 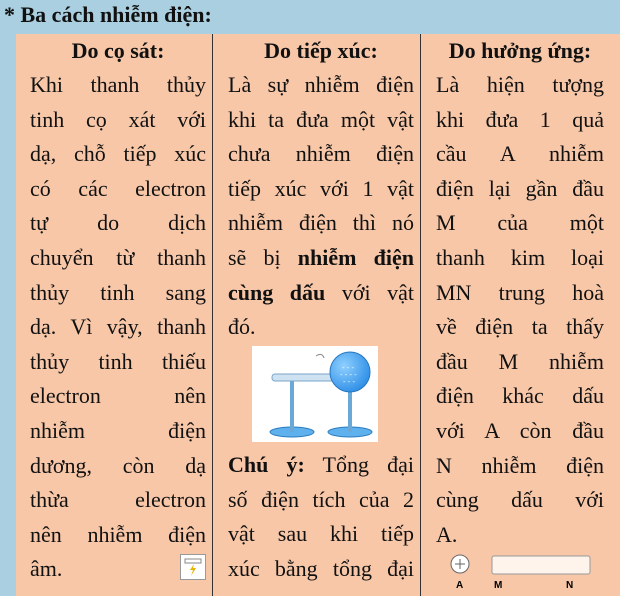 I want to click on bold-text: nhiễm điện, so click(x=355, y=257).